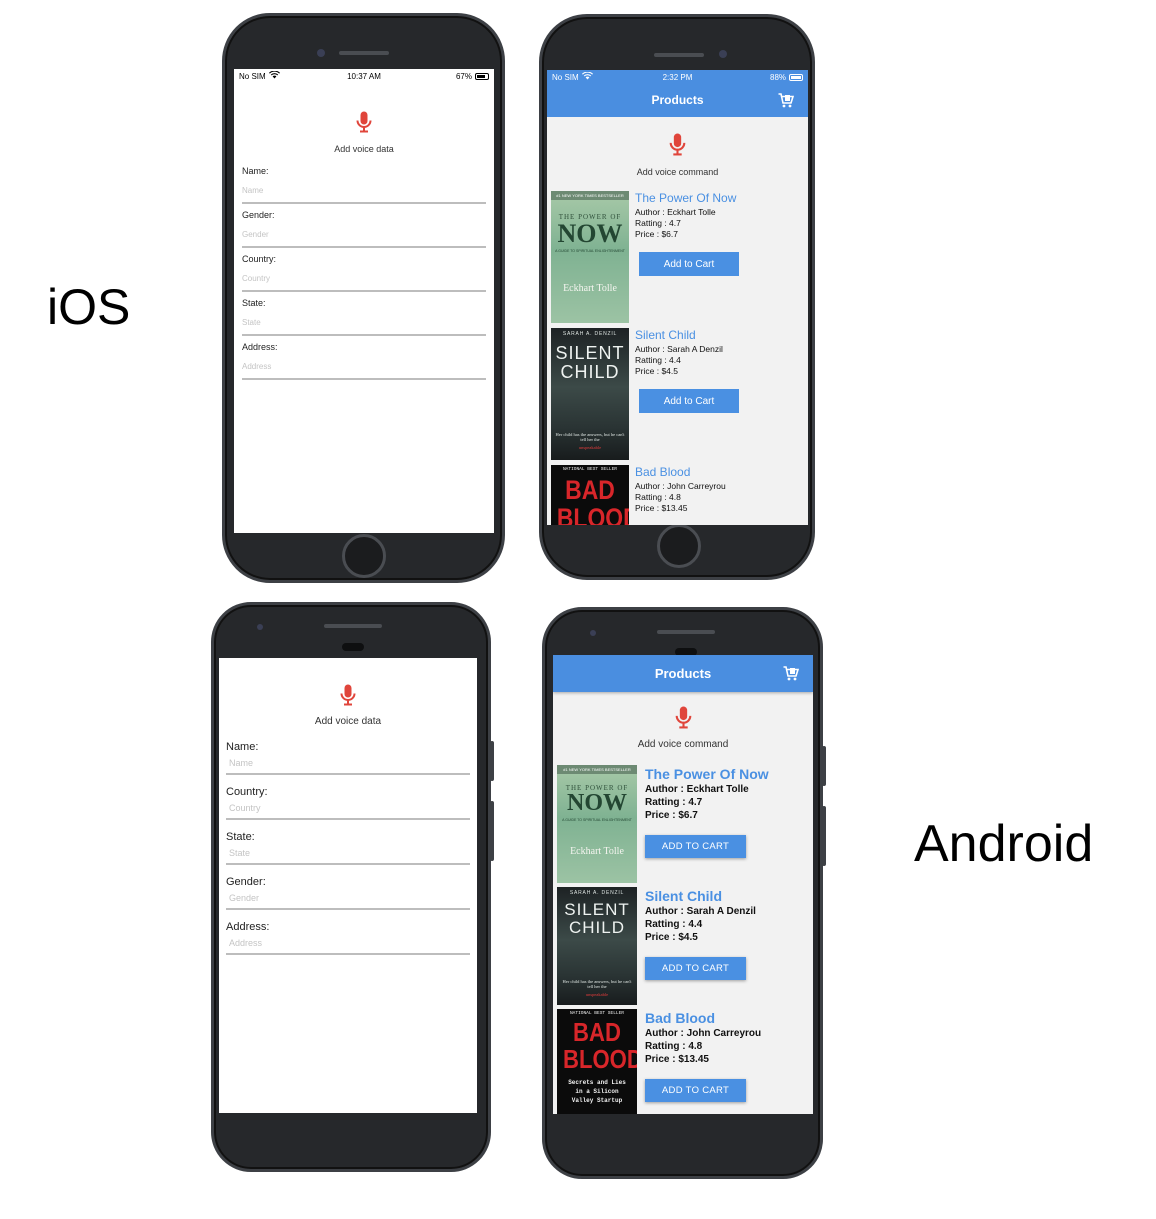 This screenshot has height=1219, width=1156. Describe the element at coordinates (587, 76) in the screenshot. I see `wifi-icon` at that location.